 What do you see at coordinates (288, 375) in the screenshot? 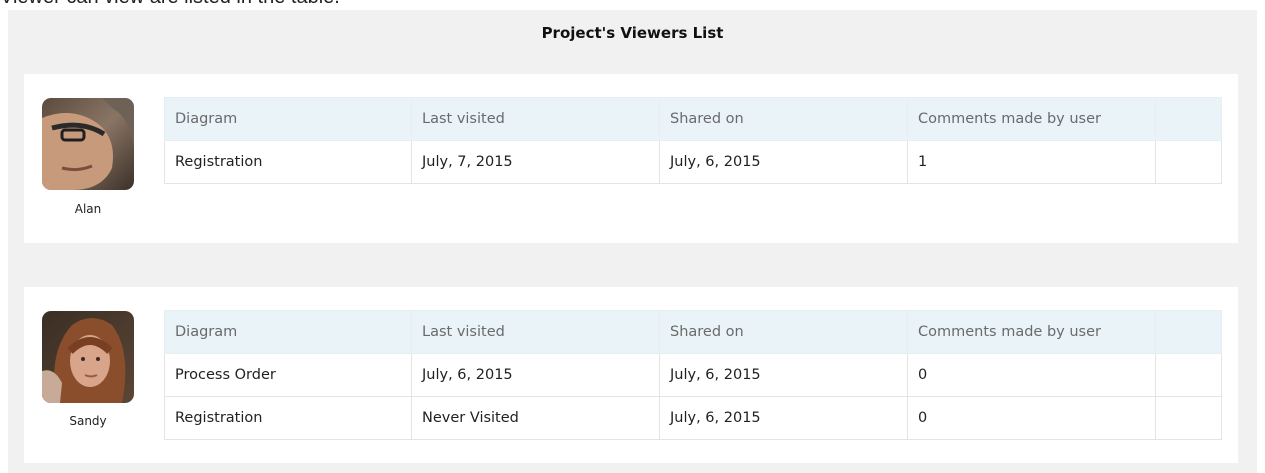
I see `cell-diagram: Process Order` at bounding box center [288, 375].